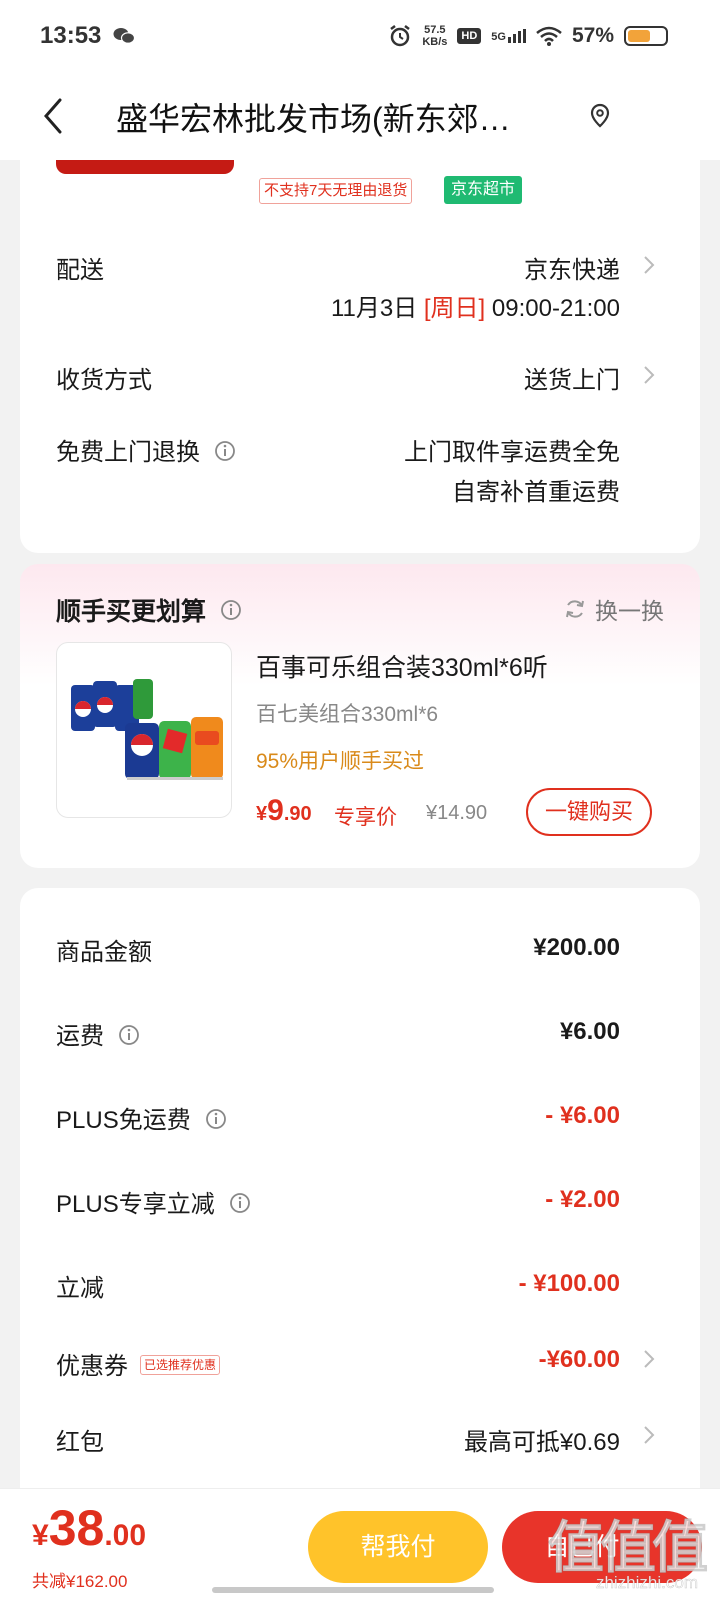 This screenshot has width=720, height=1600. What do you see at coordinates (80, 1442) in the screenshot?
I see `red-packet-label: 红包` at bounding box center [80, 1442].